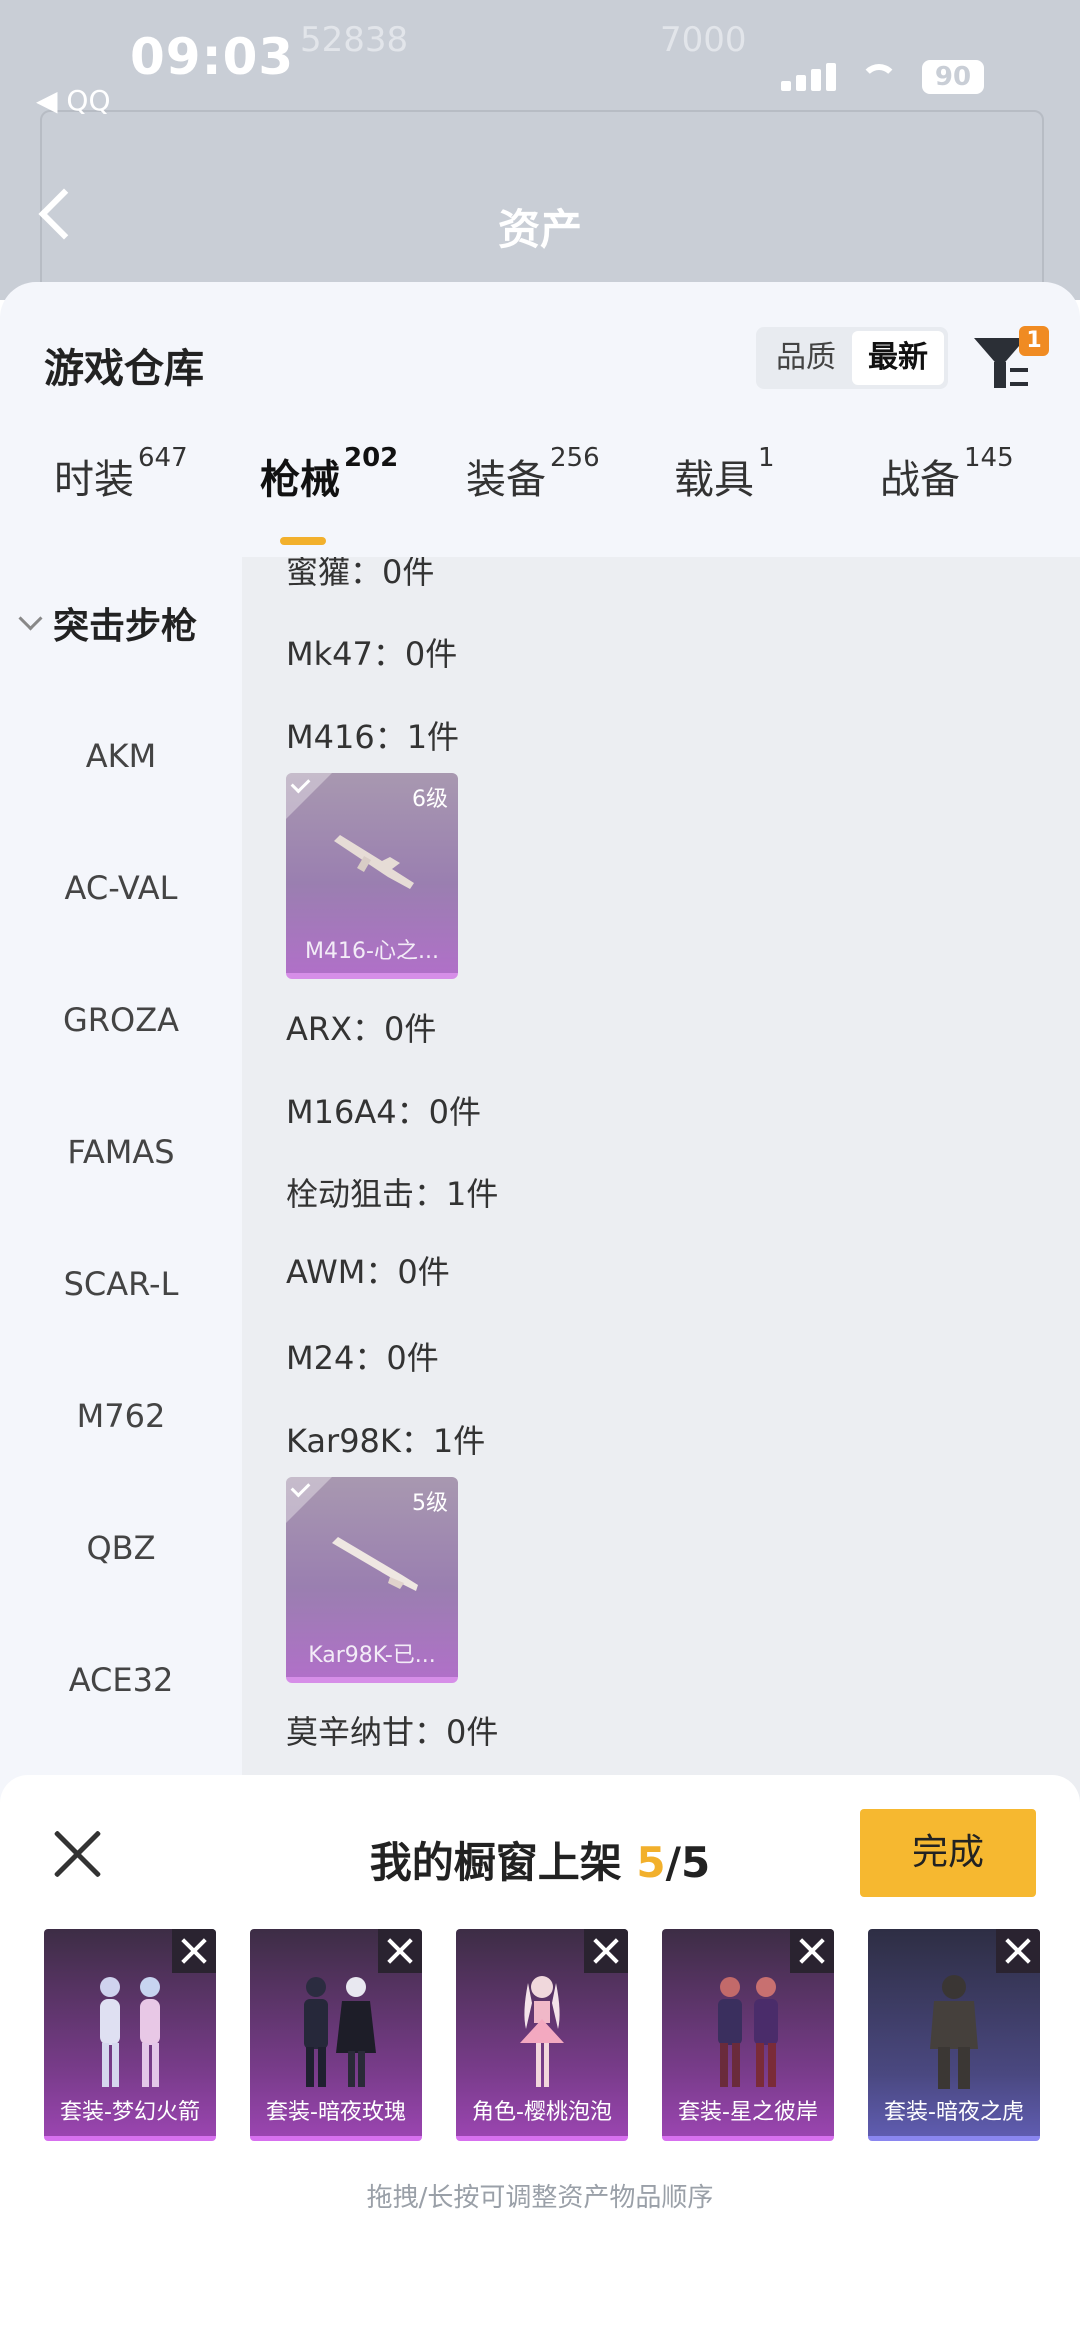  Describe the element at coordinates (1034, 341) in the screenshot. I see `filter-badge: 1` at that location.